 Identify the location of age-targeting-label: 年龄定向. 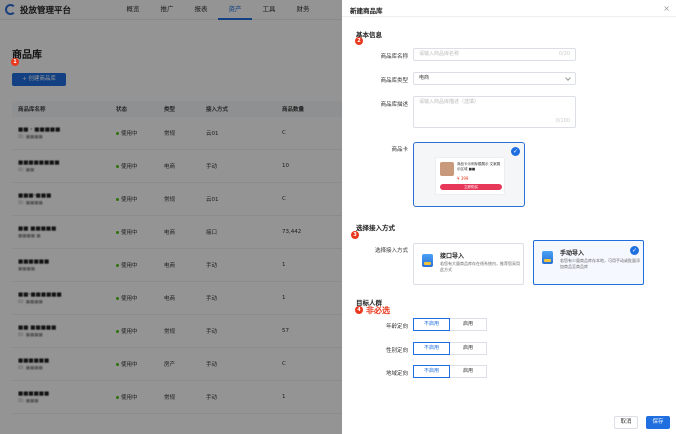
(396, 327).